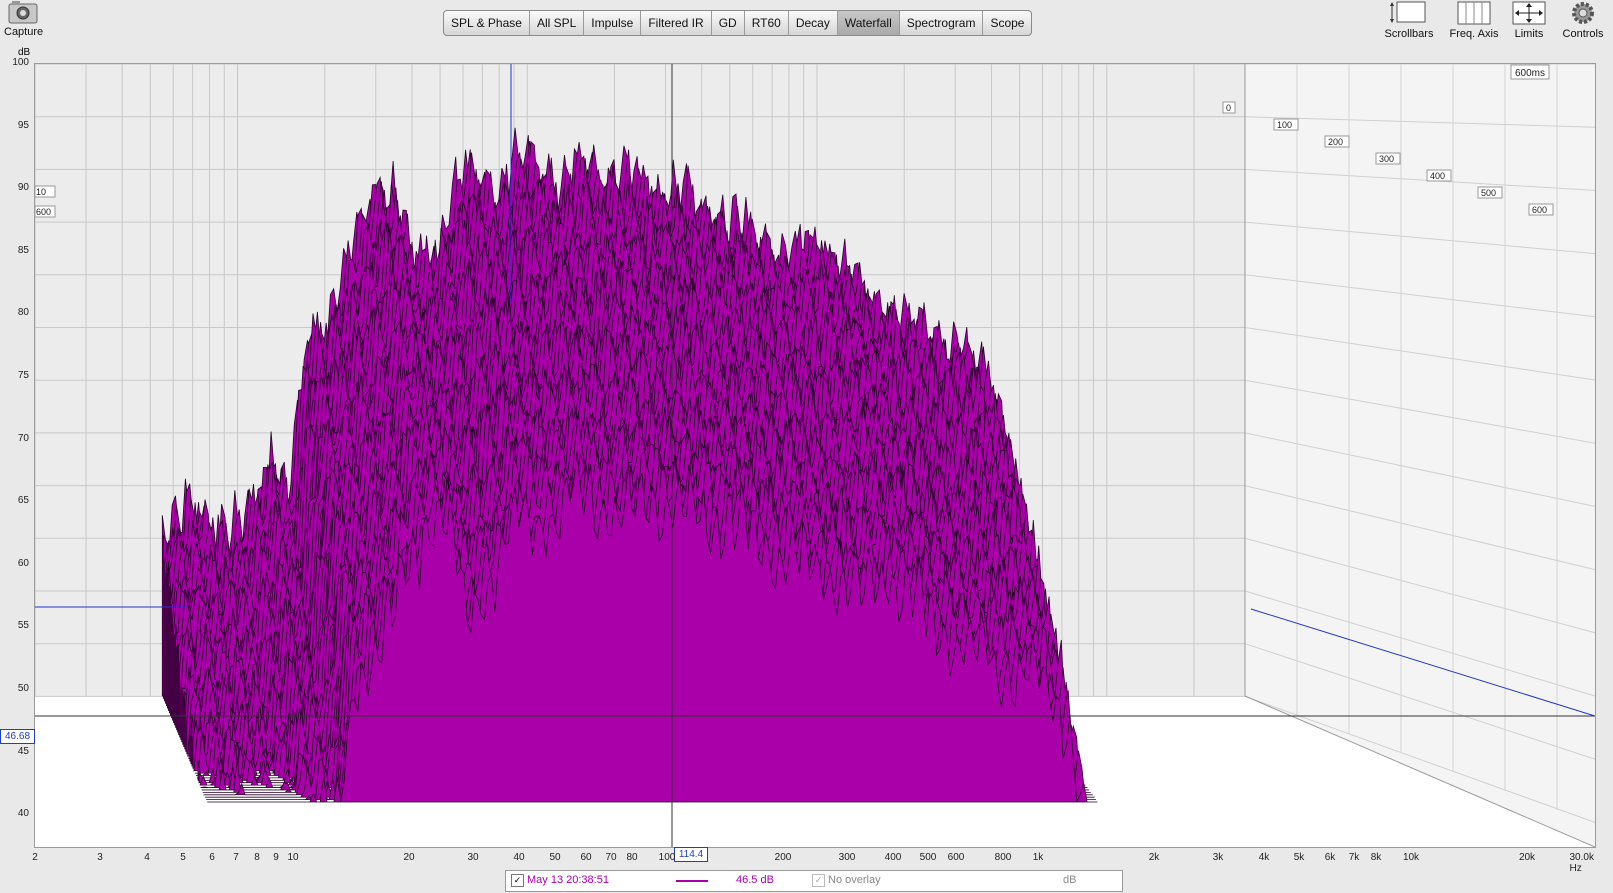  Describe the element at coordinates (487, 23) in the screenshot. I see `tab-spl-phase: SPL & Phase` at that location.